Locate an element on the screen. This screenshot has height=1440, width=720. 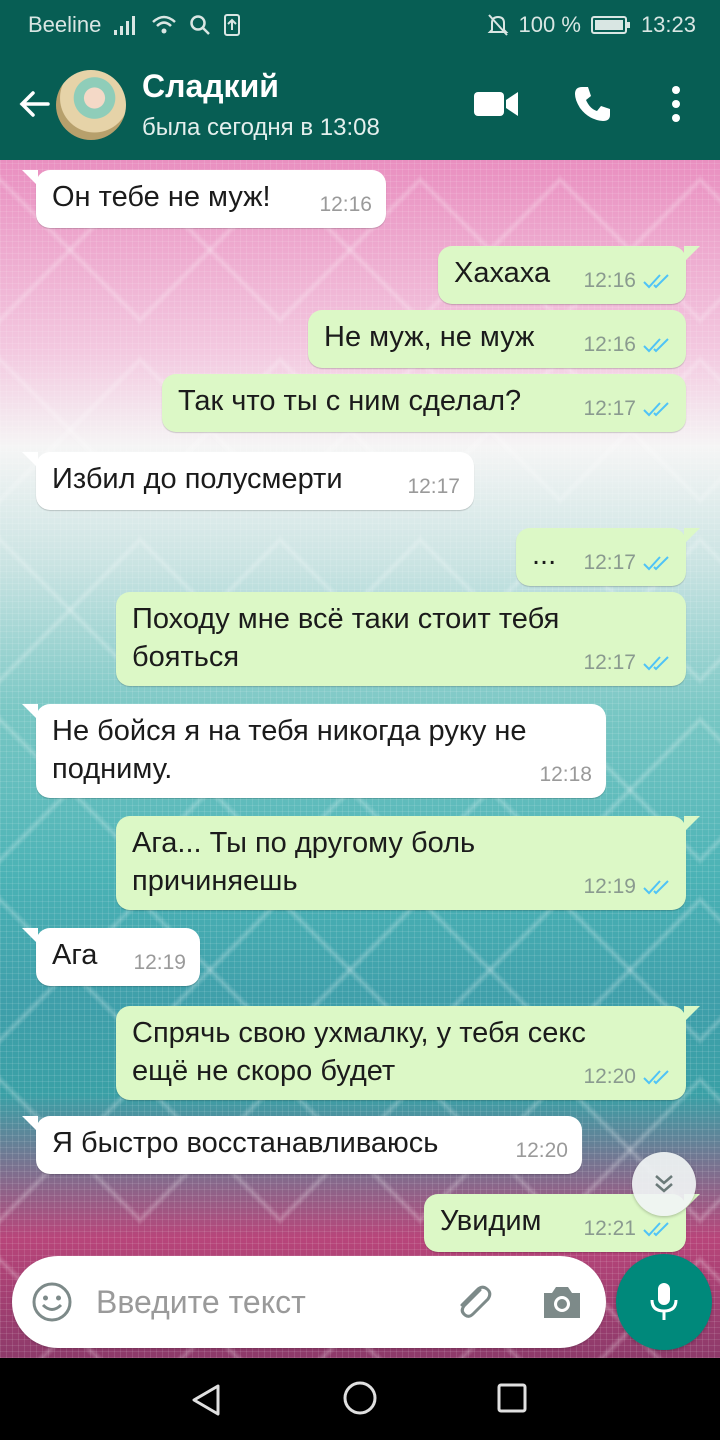
back-arrow-icon is located at coordinates (34, 104).